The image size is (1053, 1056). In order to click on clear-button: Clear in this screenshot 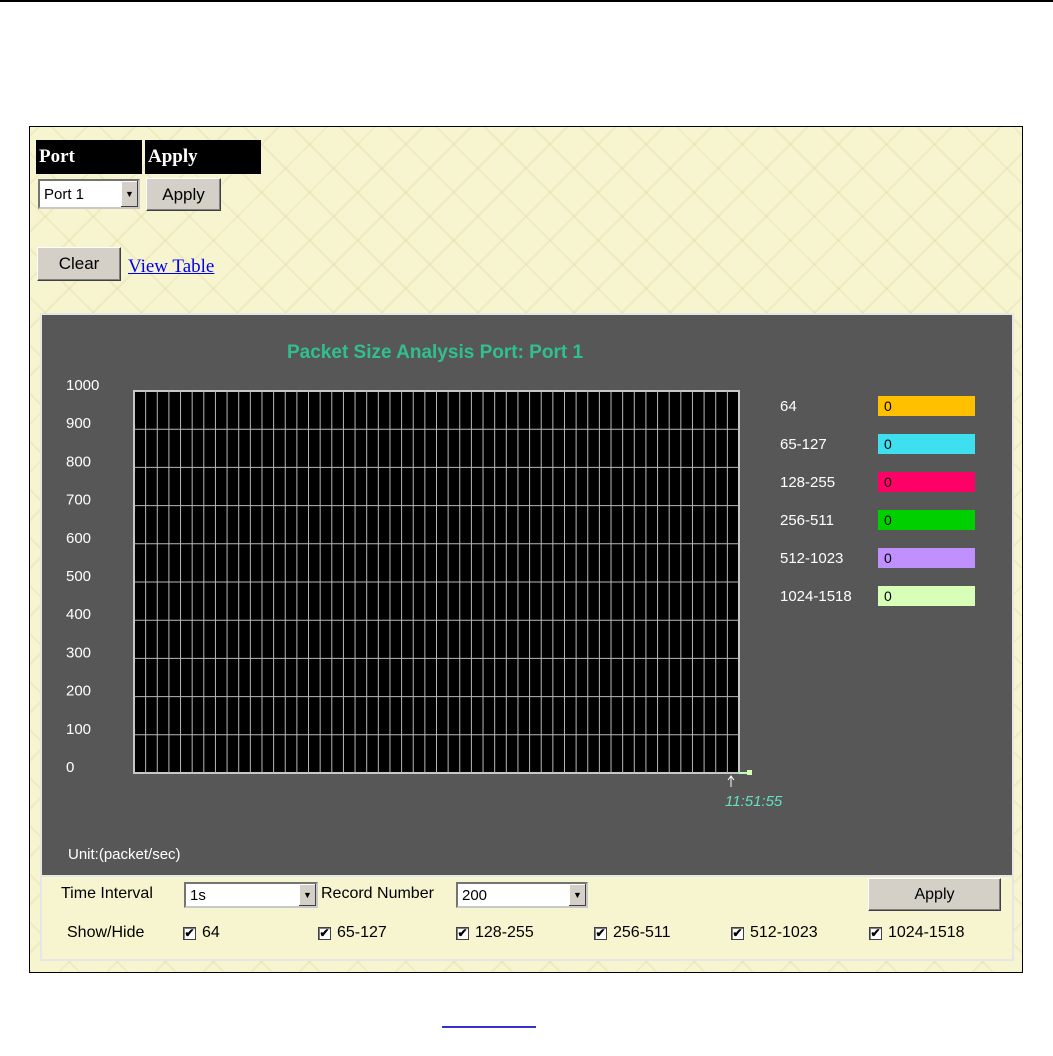, I will do `click(79, 264)`.